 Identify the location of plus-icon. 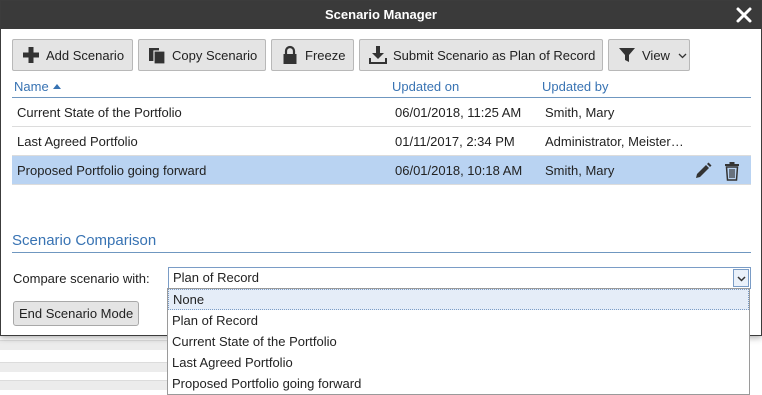
(31, 55).